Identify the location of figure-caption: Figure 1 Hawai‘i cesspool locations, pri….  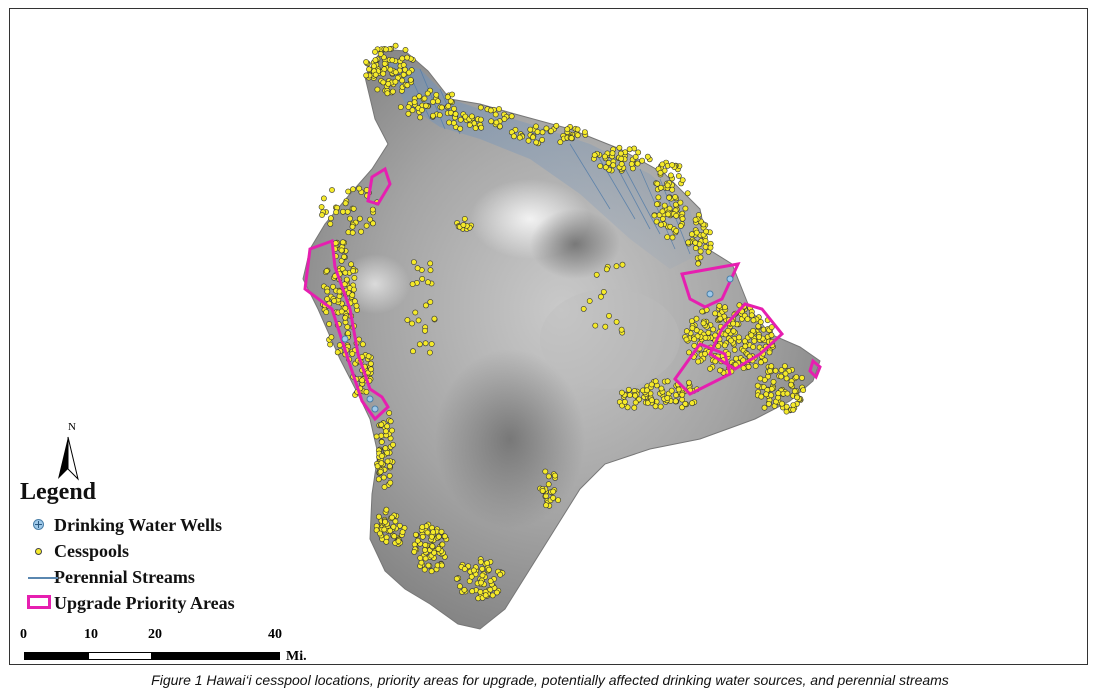
(550, 680).